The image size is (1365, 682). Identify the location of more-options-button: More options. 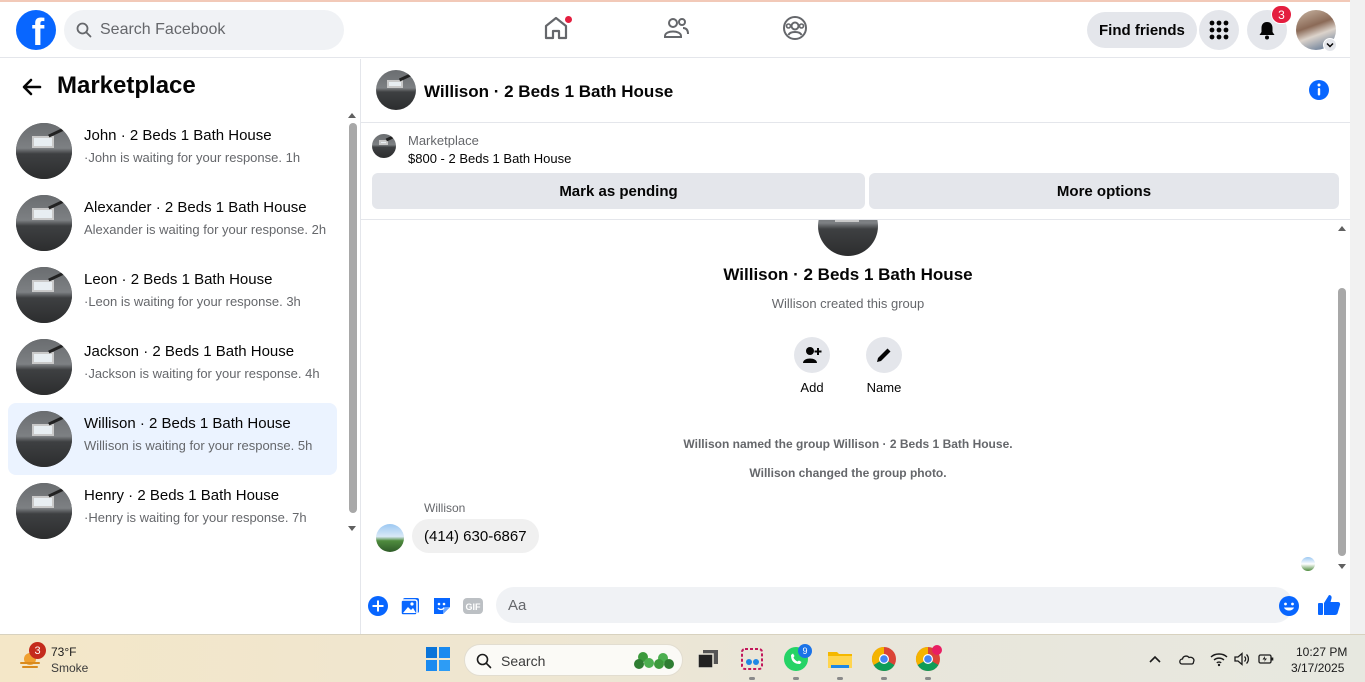
(1104, 191).